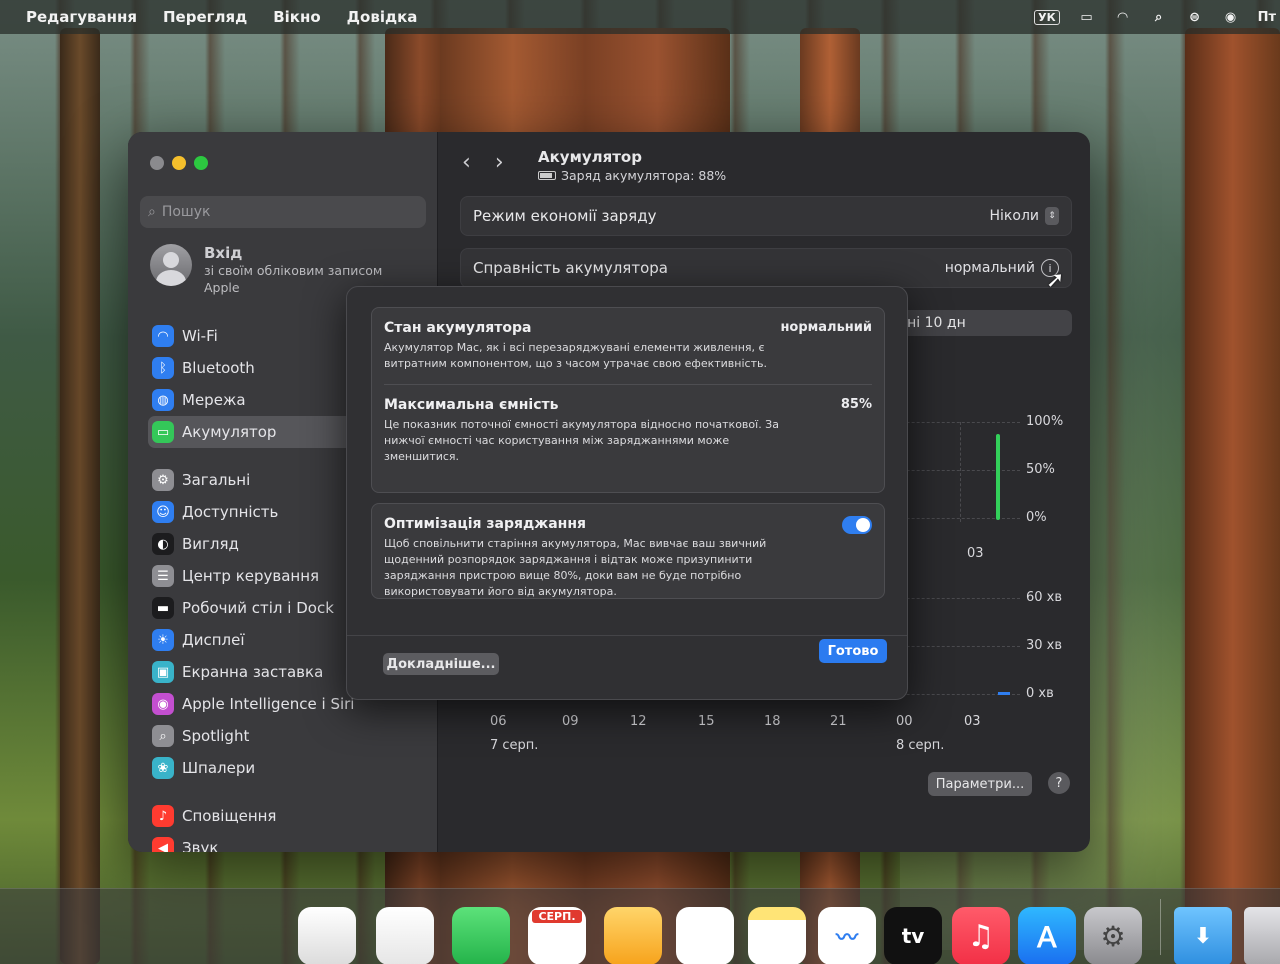 Image resolution: width=1280 pixels, height=964 pixels. Describe the element at coordinates (772, 721) in the screenshot. I see `x-tick-label: 18` at that location.